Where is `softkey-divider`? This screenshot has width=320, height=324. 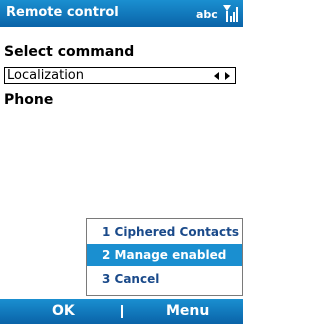 softkey-divider is located at coordinates (122, 311).